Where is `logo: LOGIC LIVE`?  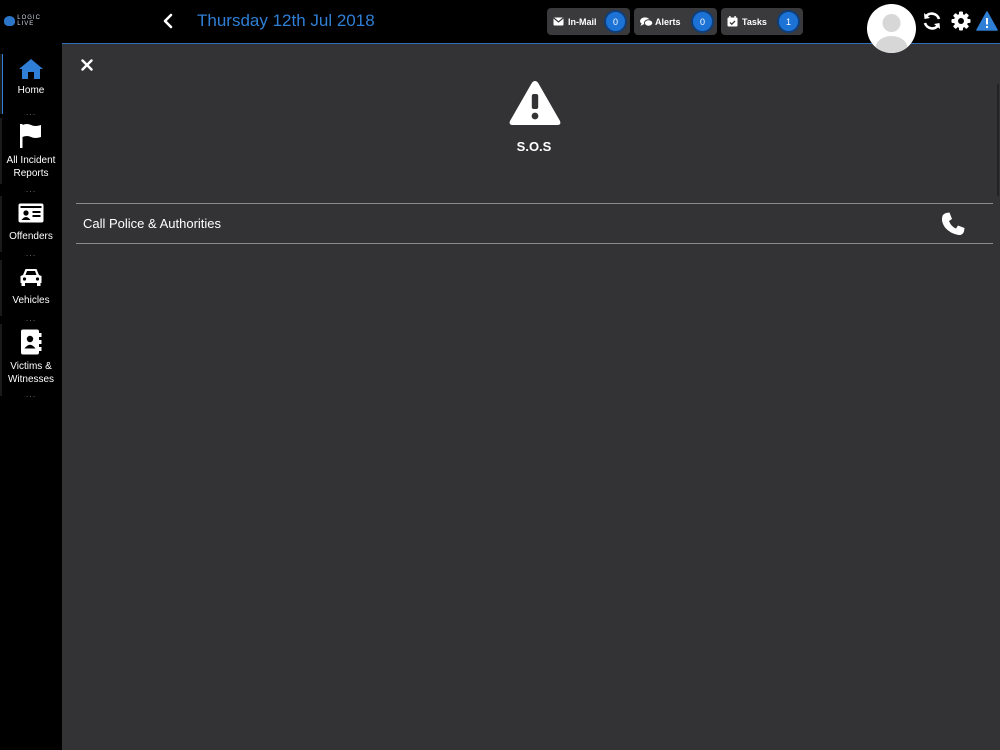 logo: LOGIC LIVE is located at coordinates (31, 21).